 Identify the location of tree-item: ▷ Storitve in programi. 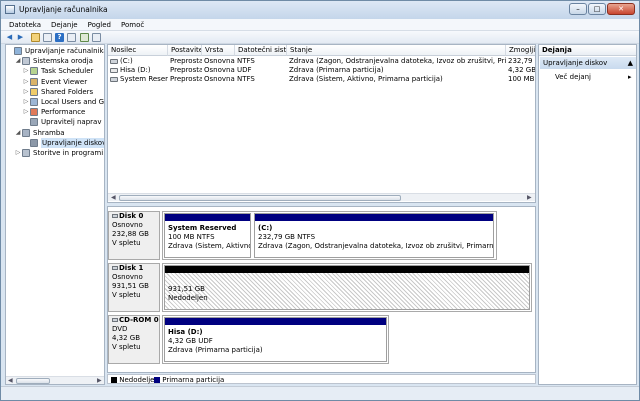
(55, 153).